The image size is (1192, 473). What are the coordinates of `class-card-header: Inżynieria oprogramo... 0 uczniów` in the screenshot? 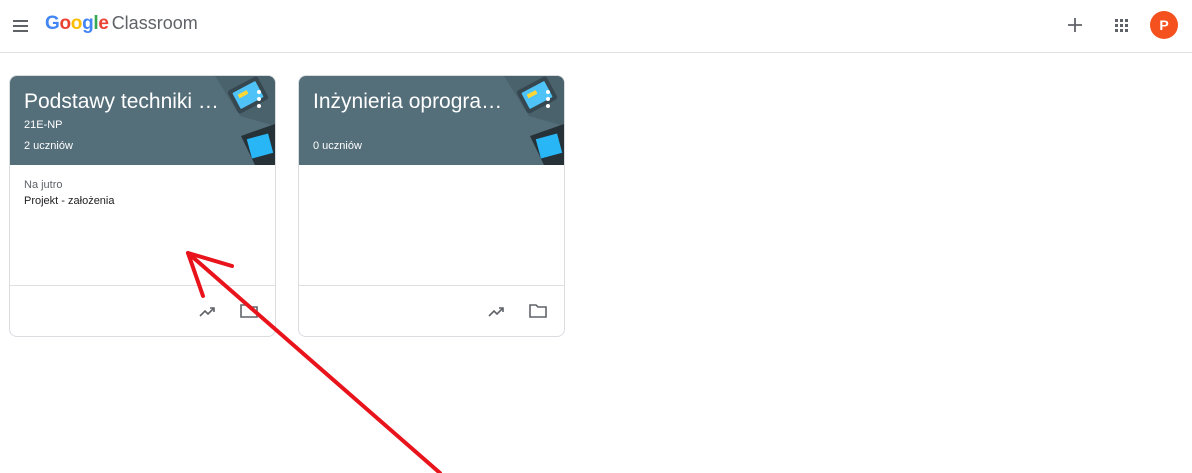 It's located at (431, 120).